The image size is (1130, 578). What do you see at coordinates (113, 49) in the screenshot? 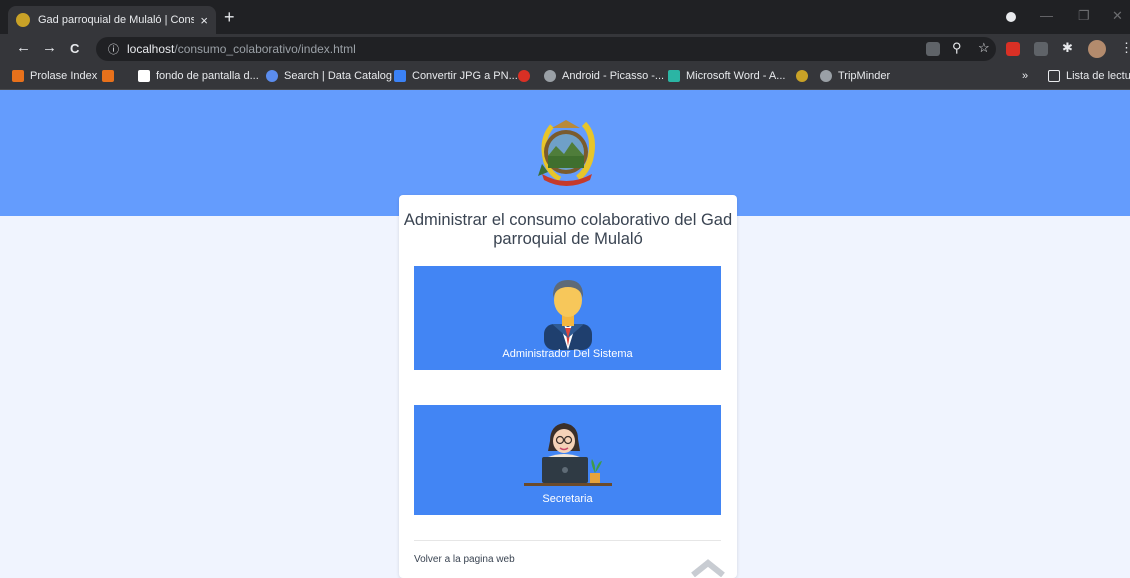
I see `site-info-icon: ⓘ` at bounding box center [113, 49].